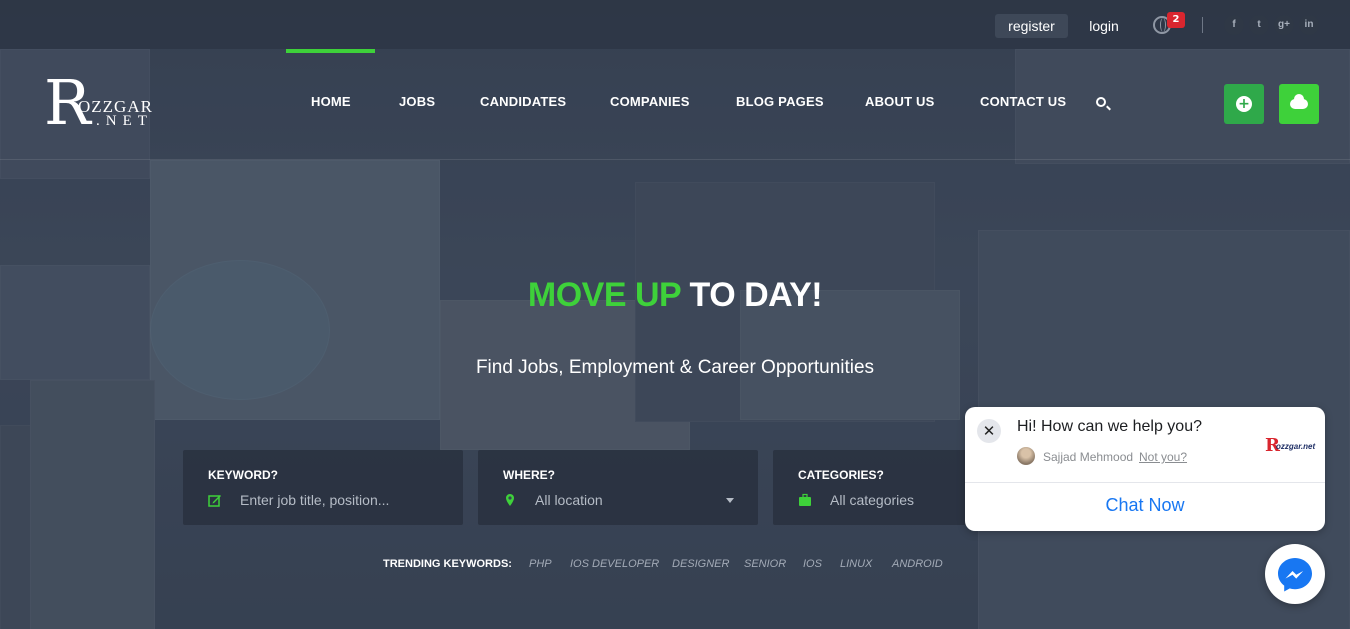  What do you see at coordinates (529, 475) in the screenshot?
I see `location-label: WHERE?` at bounding box center [529, 475].